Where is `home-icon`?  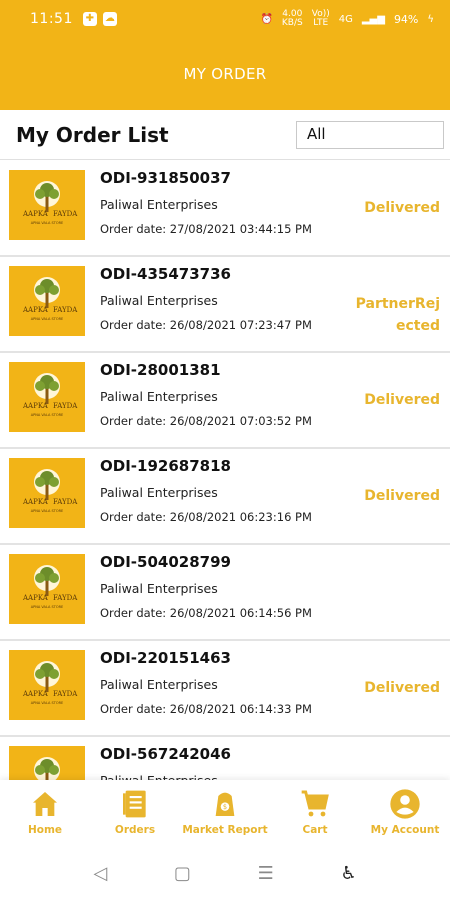 home-icon is located at coordinates (45, 804).